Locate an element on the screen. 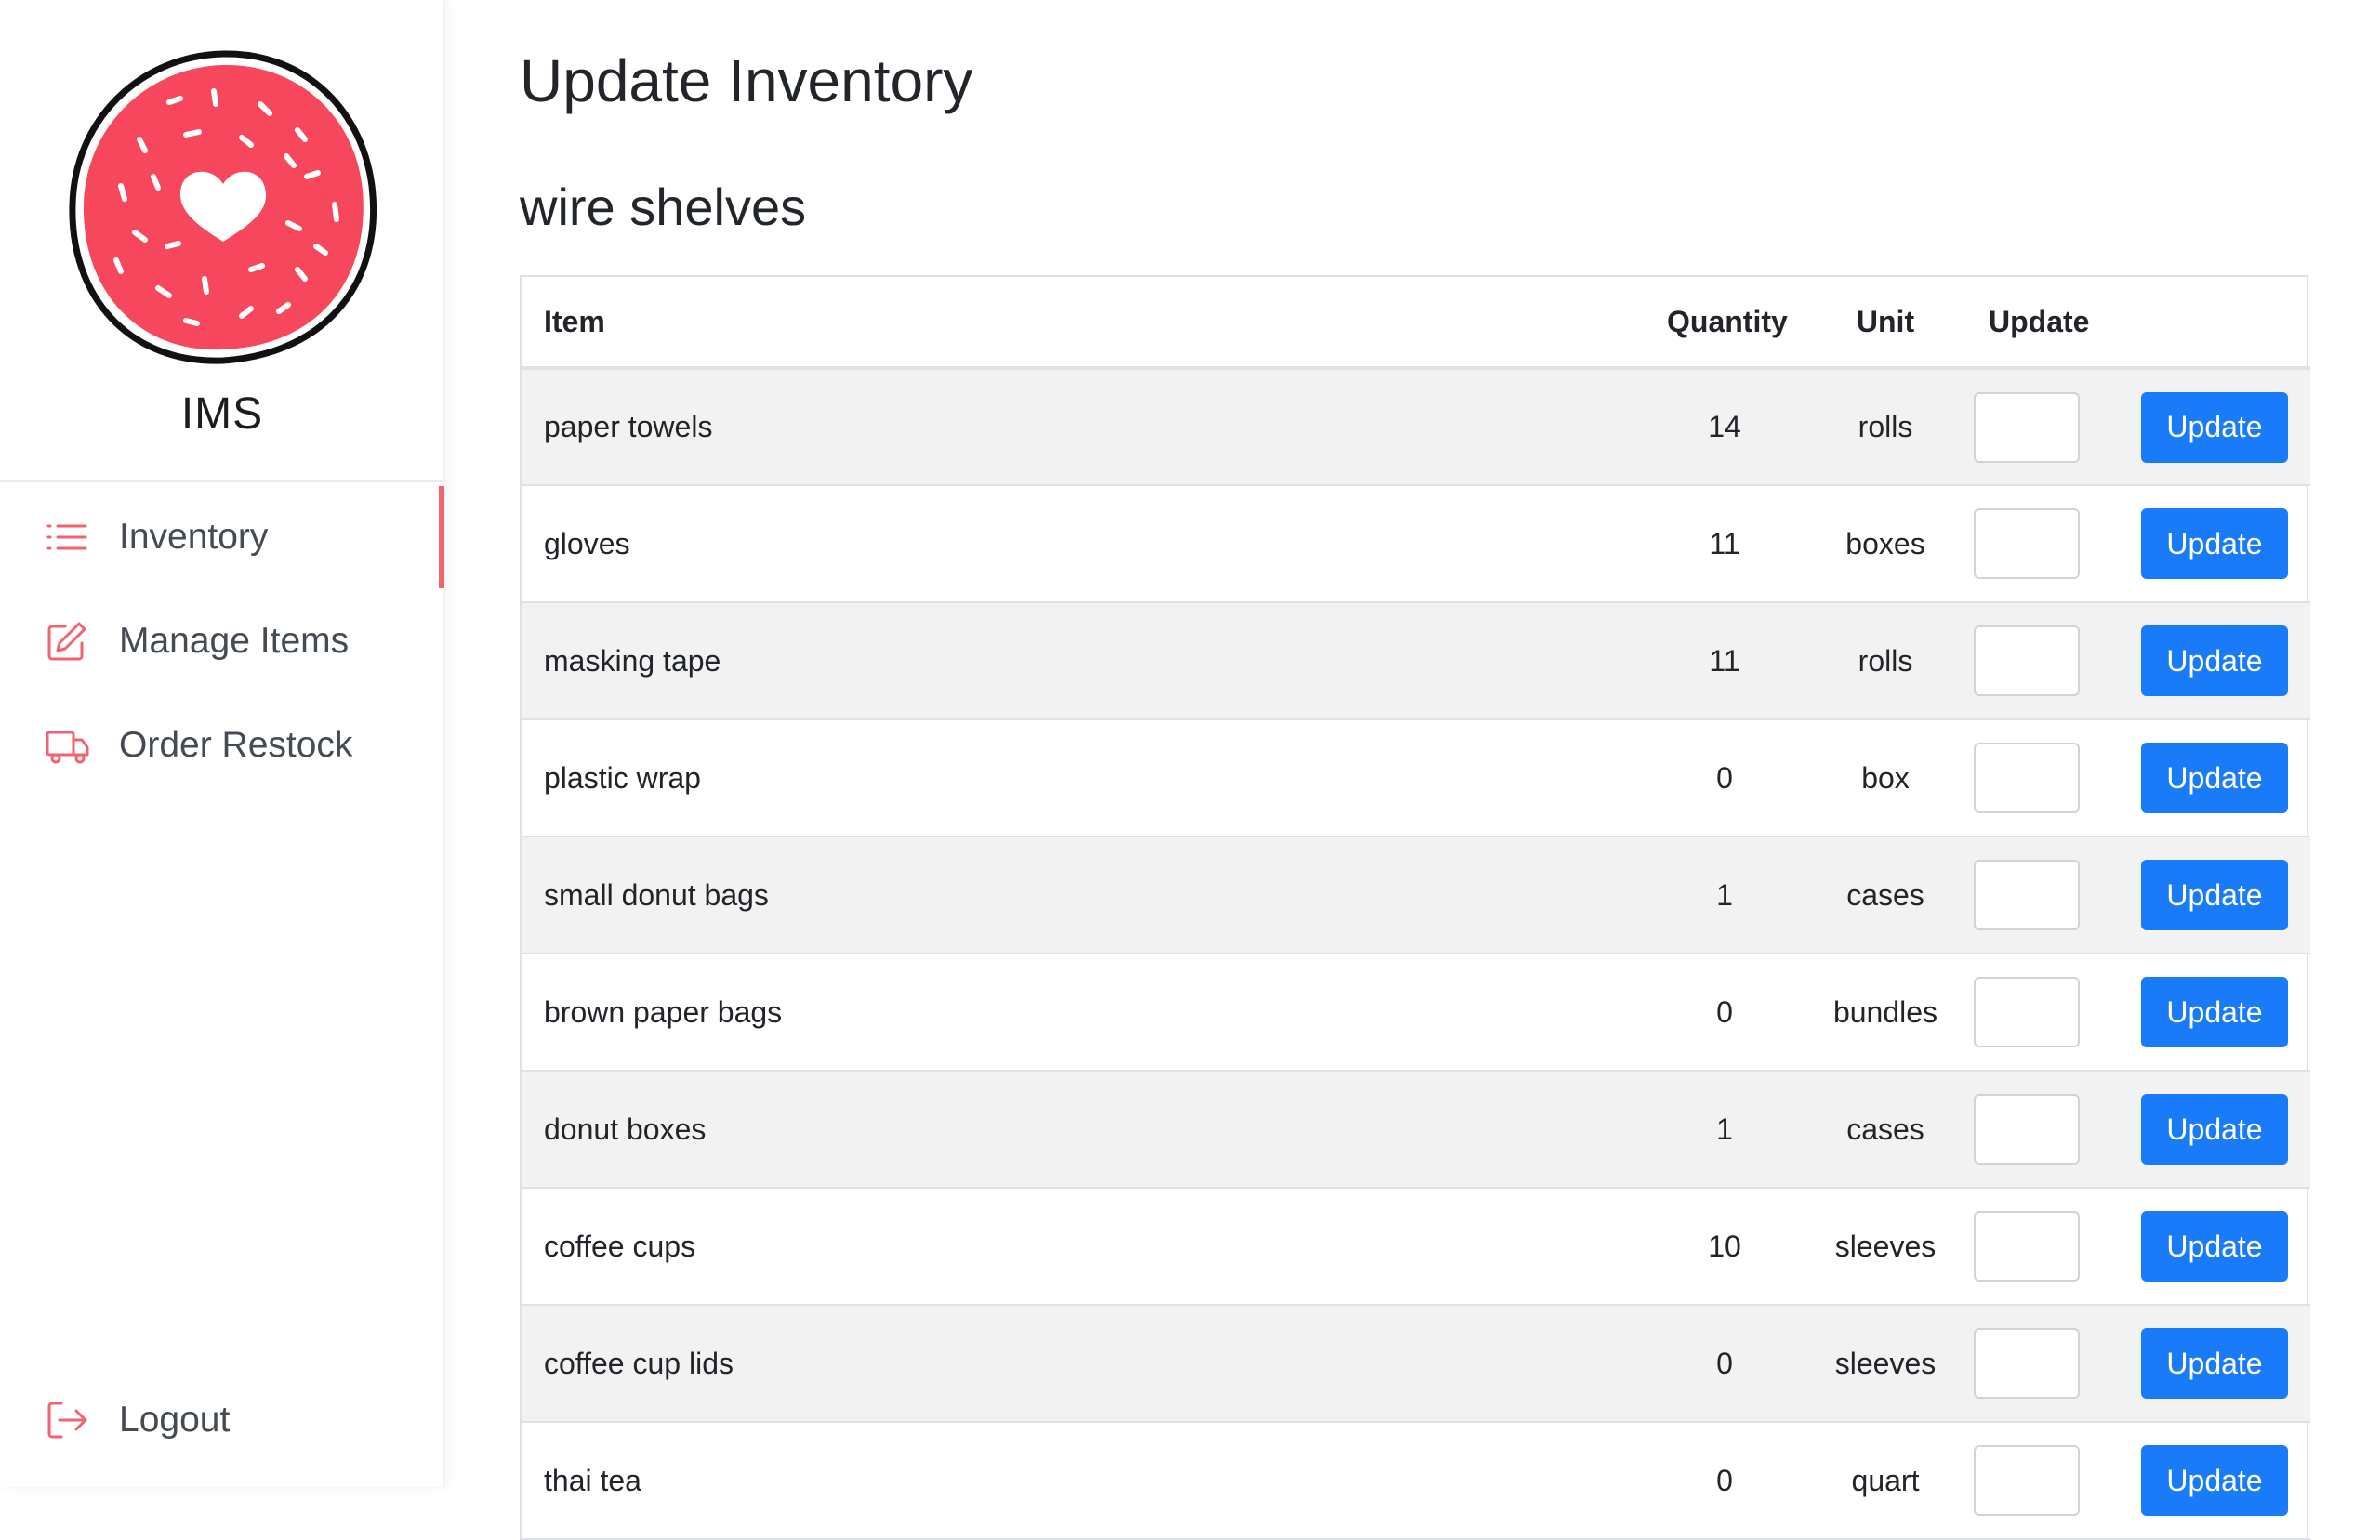 The width and height of the screenshot is (2380, 1540). nav-item-logout: Logout is located at coordinates (222, 1420).